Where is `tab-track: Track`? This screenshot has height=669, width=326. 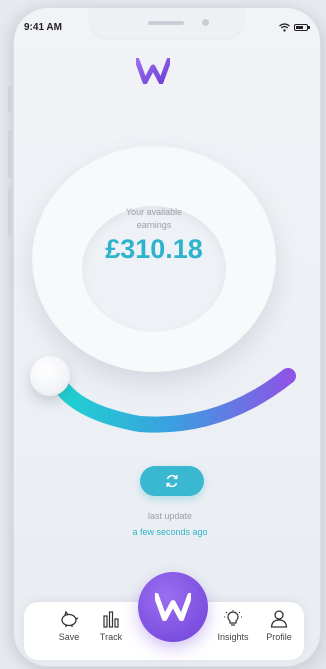
tab-track: Track is located at coordinates (111, 626).